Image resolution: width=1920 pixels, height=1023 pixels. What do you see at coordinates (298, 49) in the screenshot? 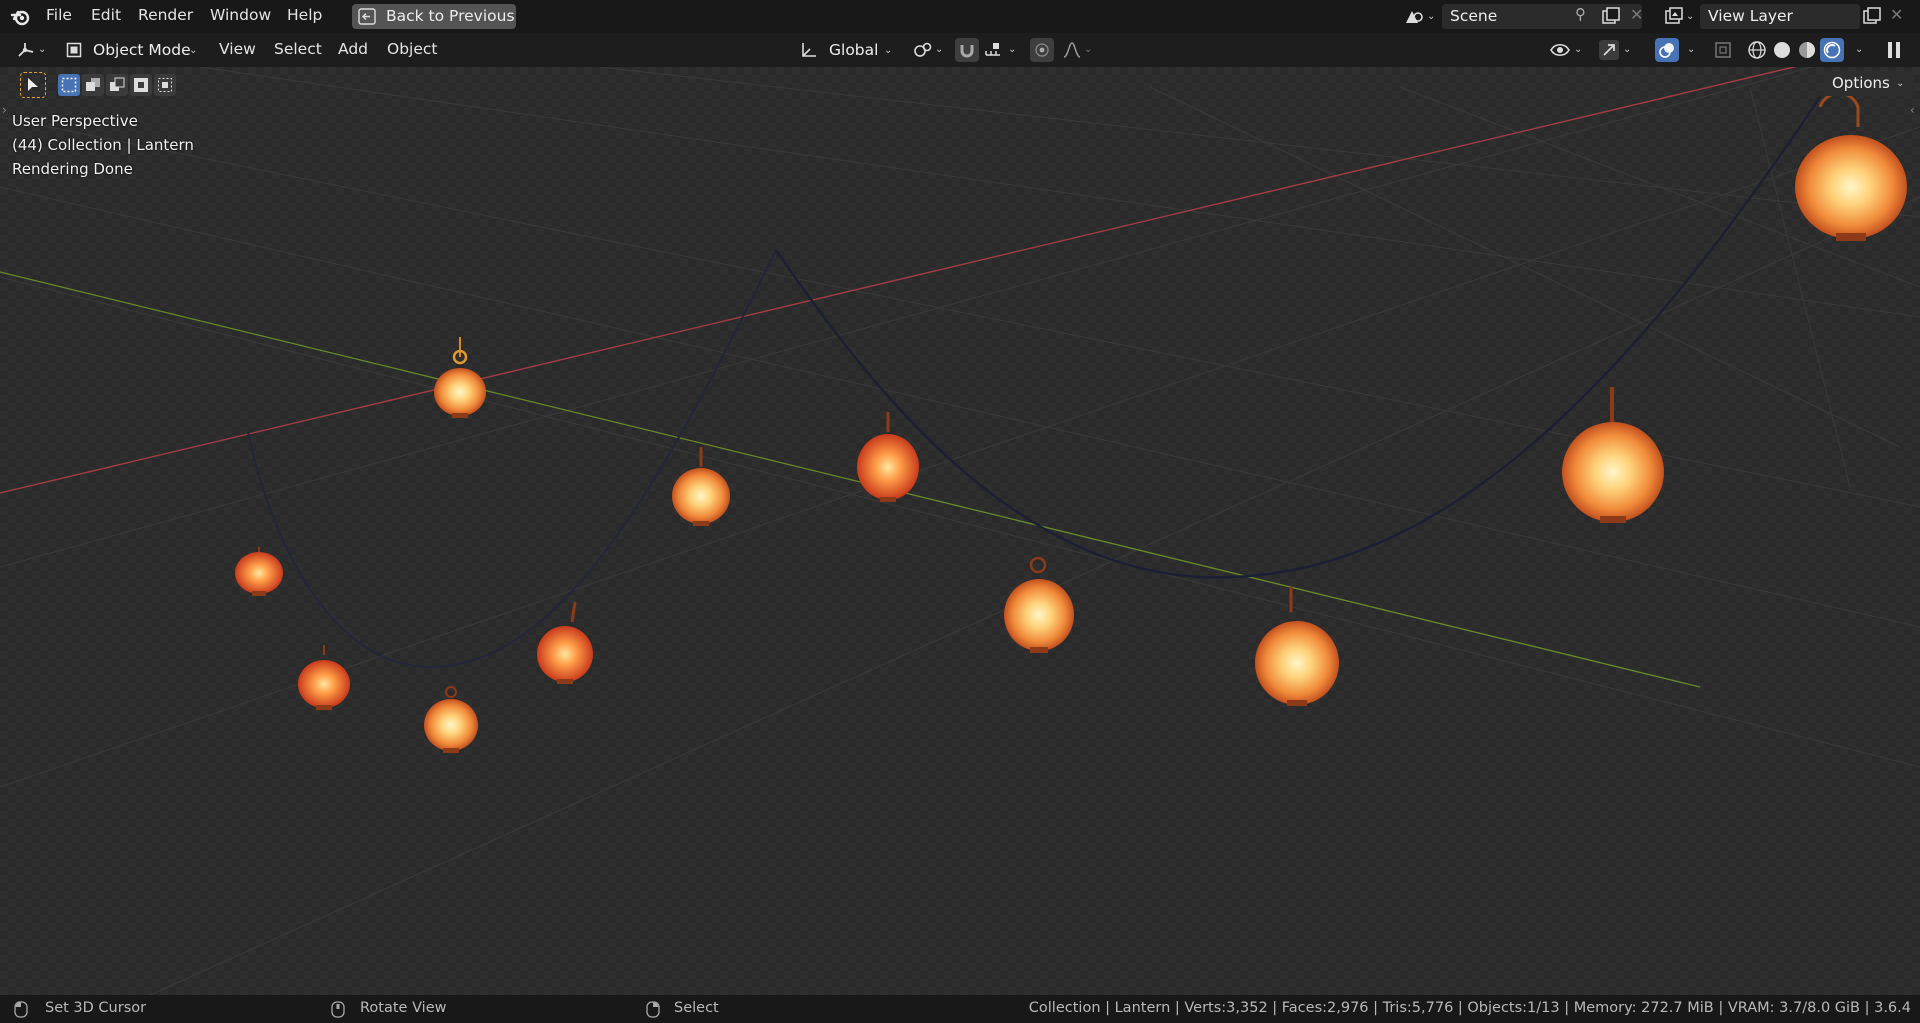
I see `menu-select: Select` at bounding box center [298, 49].